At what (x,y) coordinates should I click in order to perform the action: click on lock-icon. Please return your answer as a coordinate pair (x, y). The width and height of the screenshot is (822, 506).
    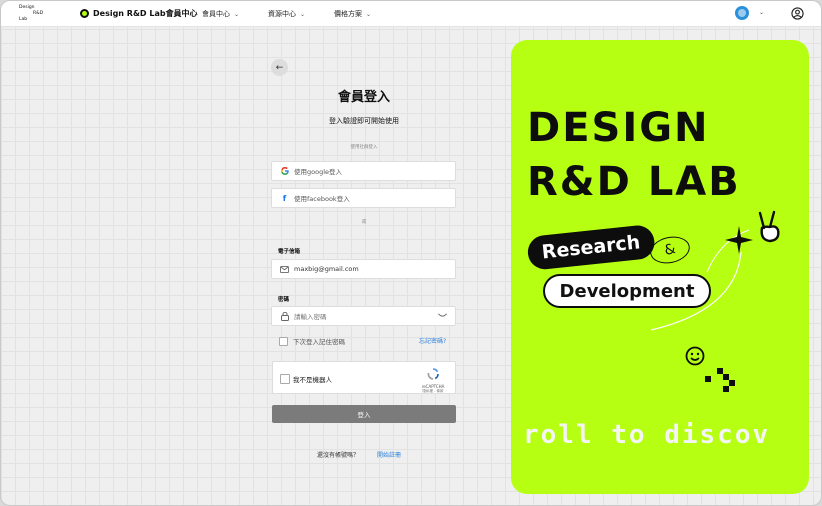
    Looking at the image, I should click on (284, 316).